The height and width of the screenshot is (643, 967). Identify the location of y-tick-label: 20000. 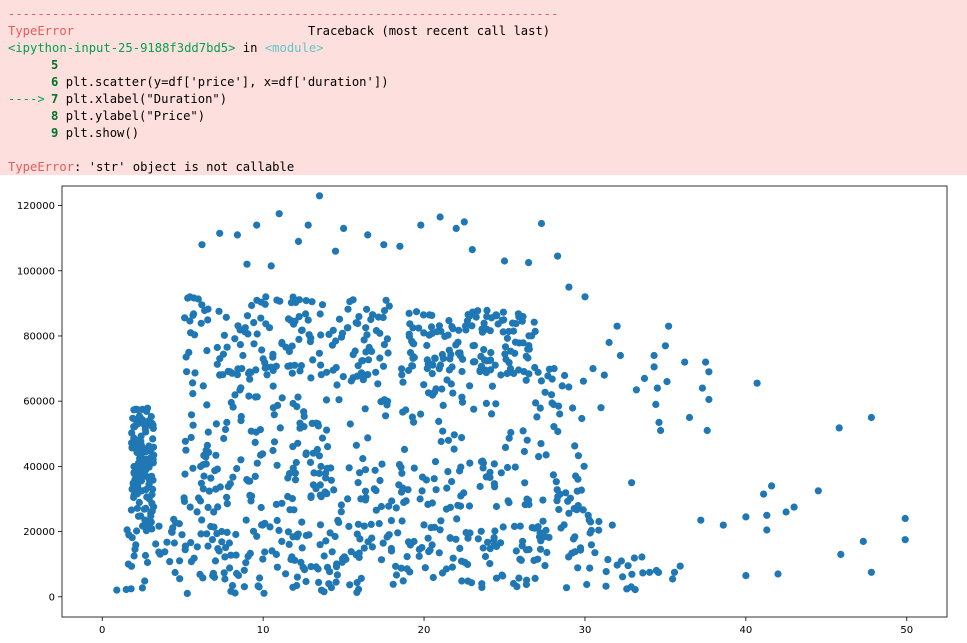
(39, 532).